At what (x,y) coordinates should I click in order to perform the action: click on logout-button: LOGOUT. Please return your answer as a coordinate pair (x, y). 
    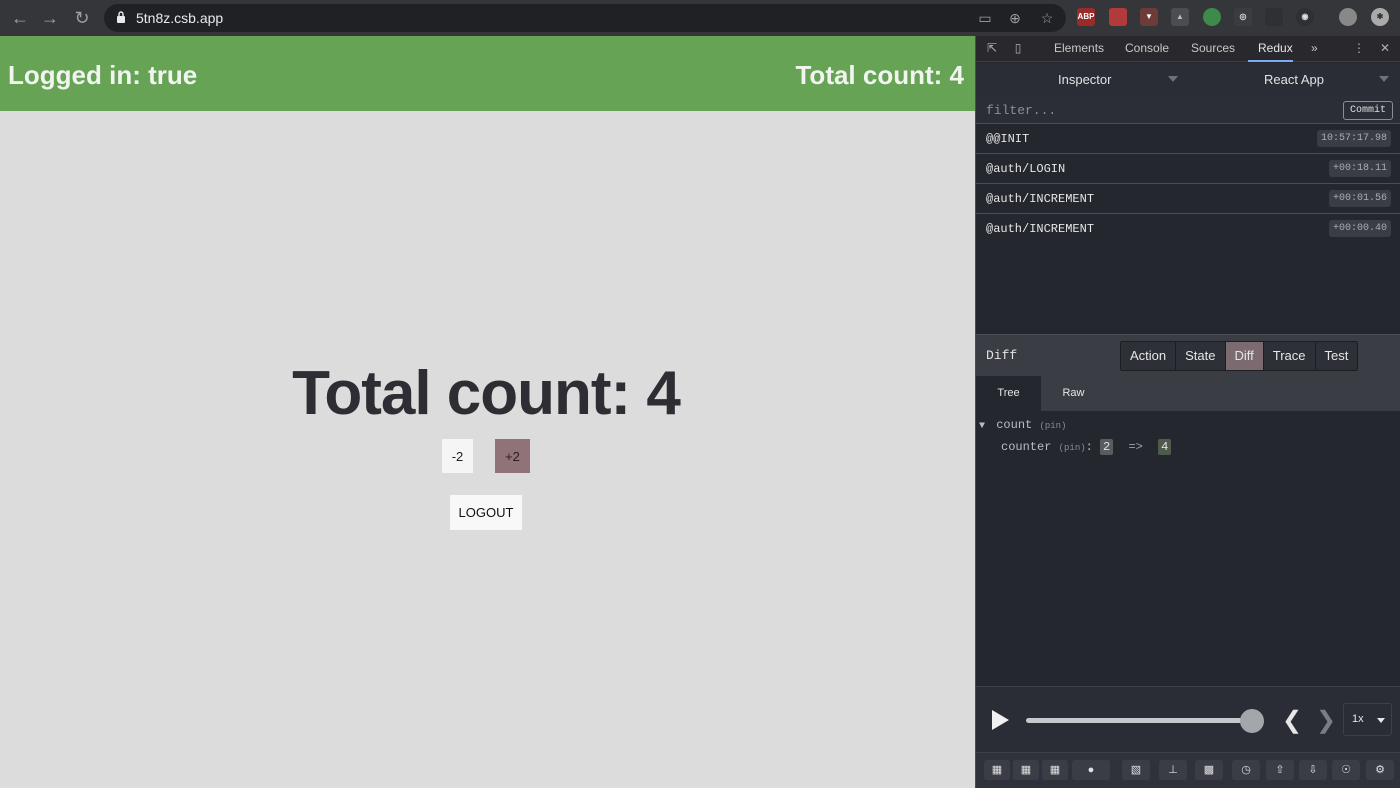
    Looking at the image, I should click on (486, 512).